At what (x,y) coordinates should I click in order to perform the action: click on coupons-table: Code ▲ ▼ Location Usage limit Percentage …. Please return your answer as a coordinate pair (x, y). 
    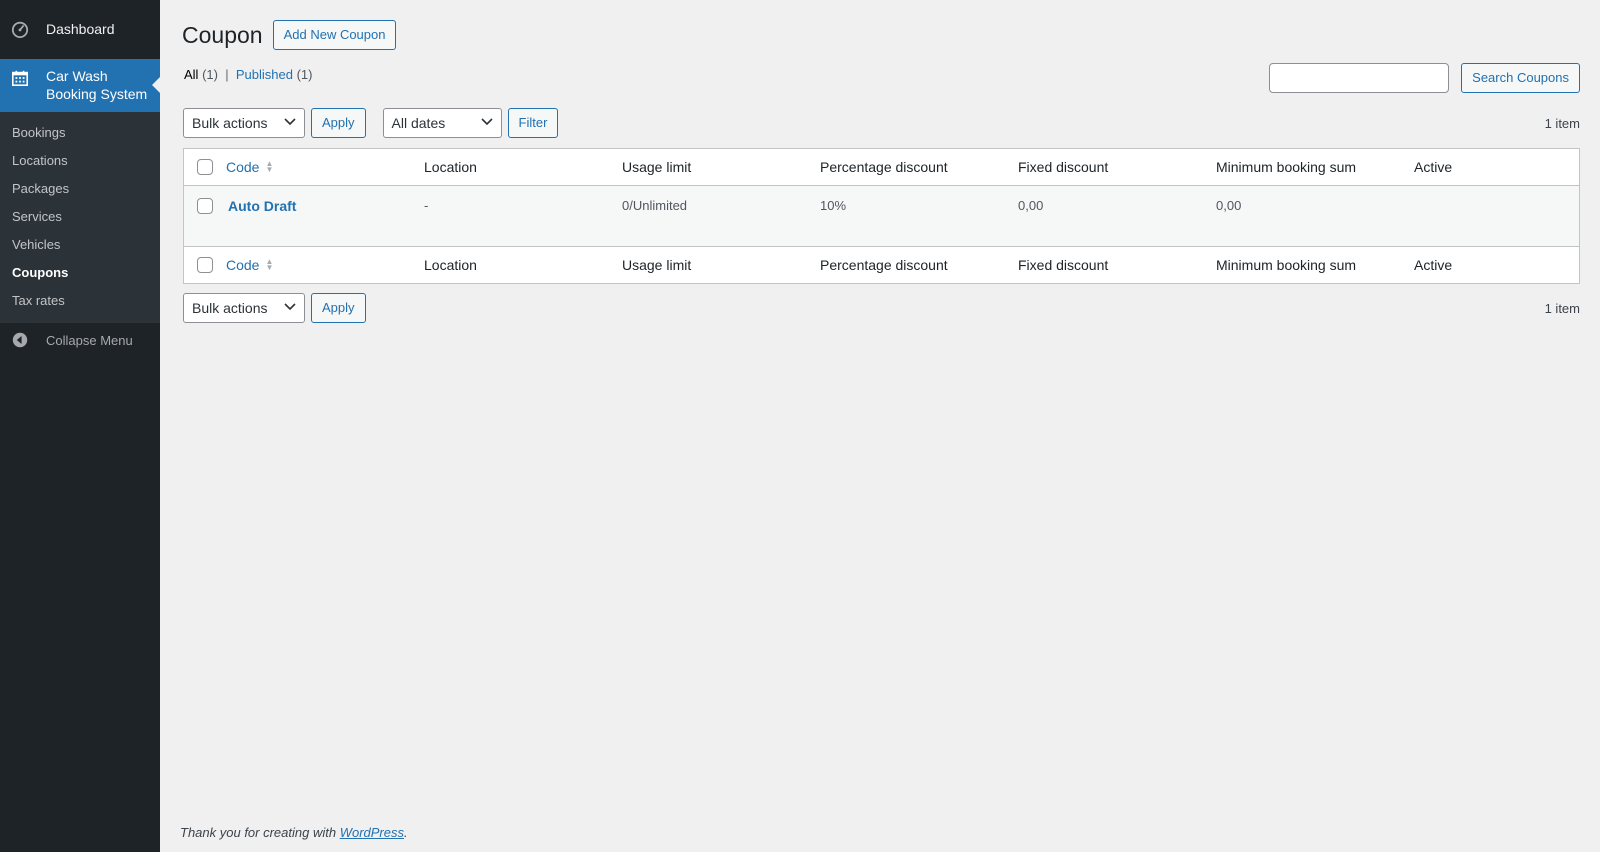
    Looking at the image, I should click on (881, 216).